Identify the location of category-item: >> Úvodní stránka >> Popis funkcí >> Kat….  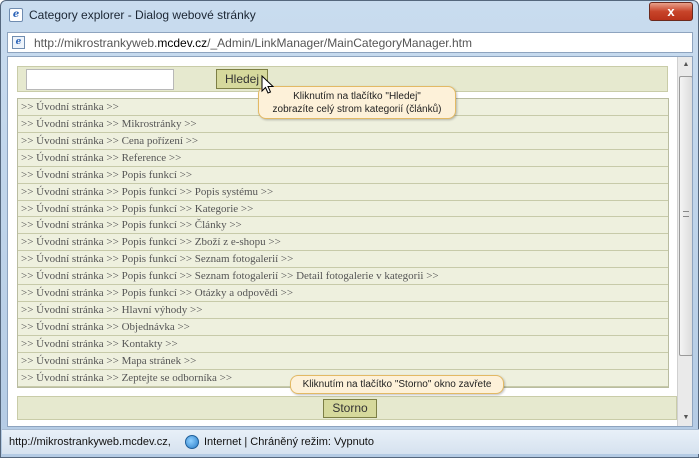
(343, 209).